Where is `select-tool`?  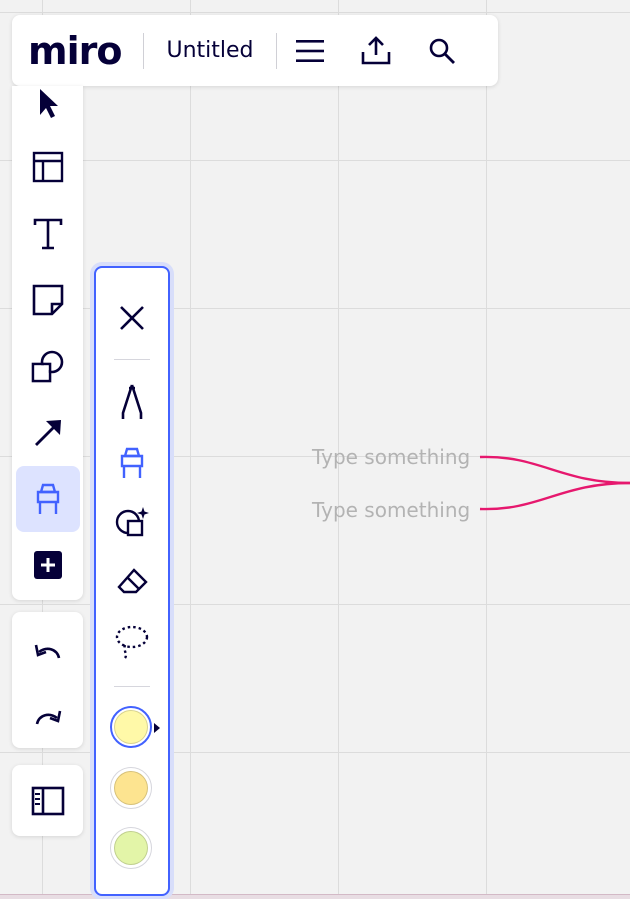
select-tool is located at coordinates (47, 103).